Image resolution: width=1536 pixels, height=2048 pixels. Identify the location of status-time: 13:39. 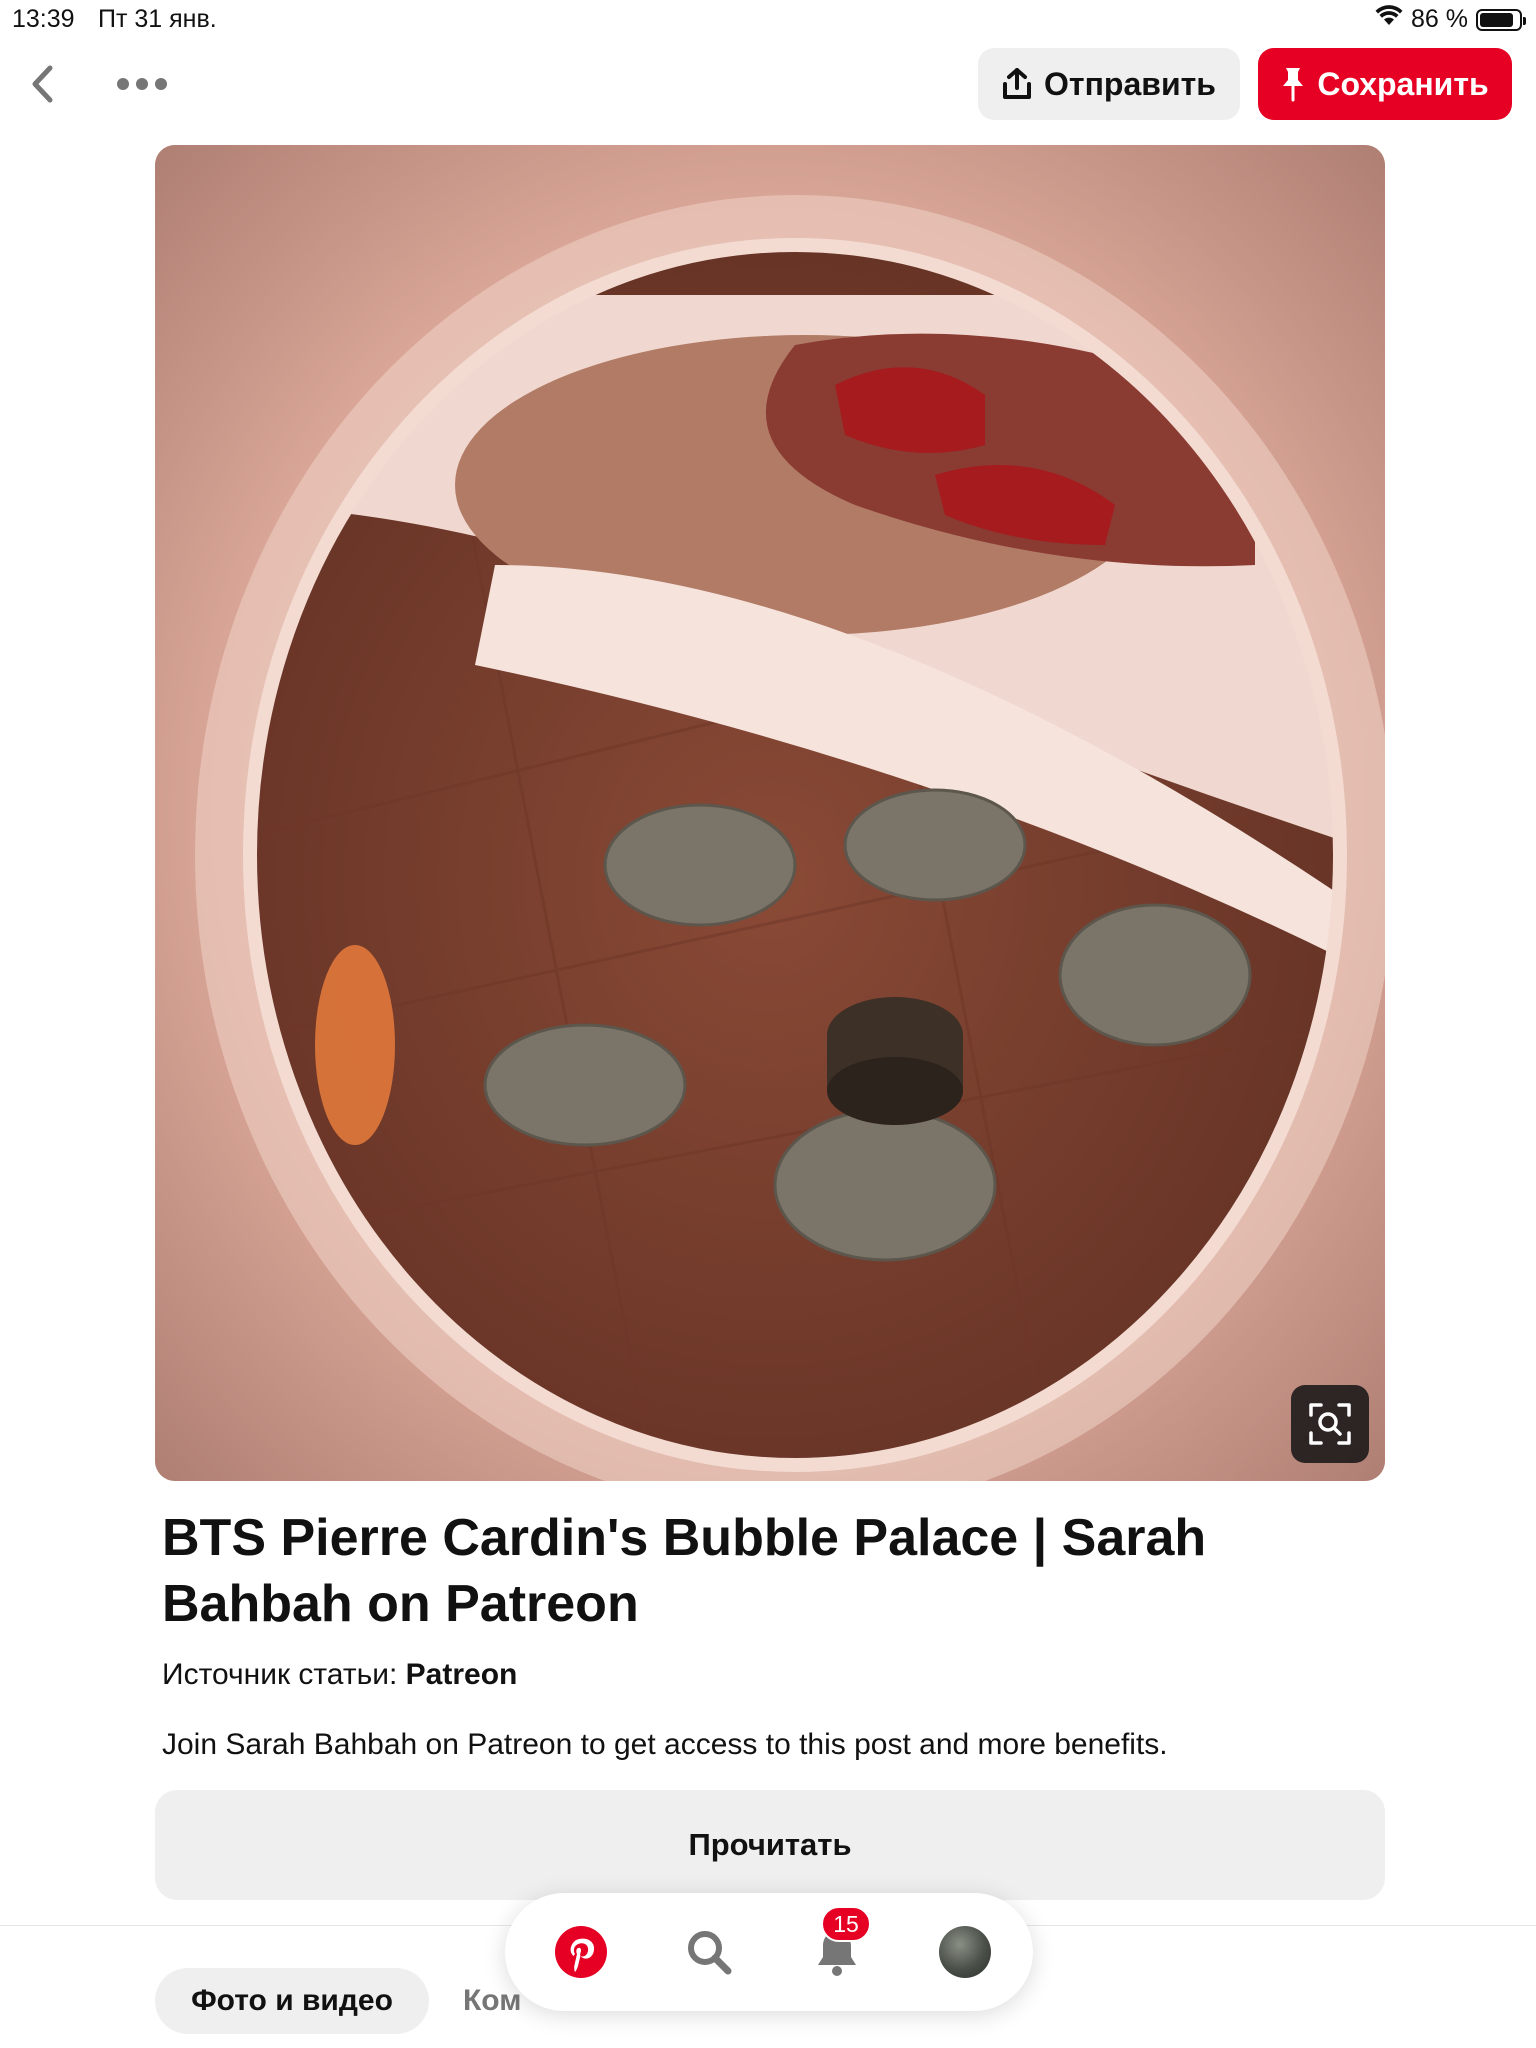
(43, 19).